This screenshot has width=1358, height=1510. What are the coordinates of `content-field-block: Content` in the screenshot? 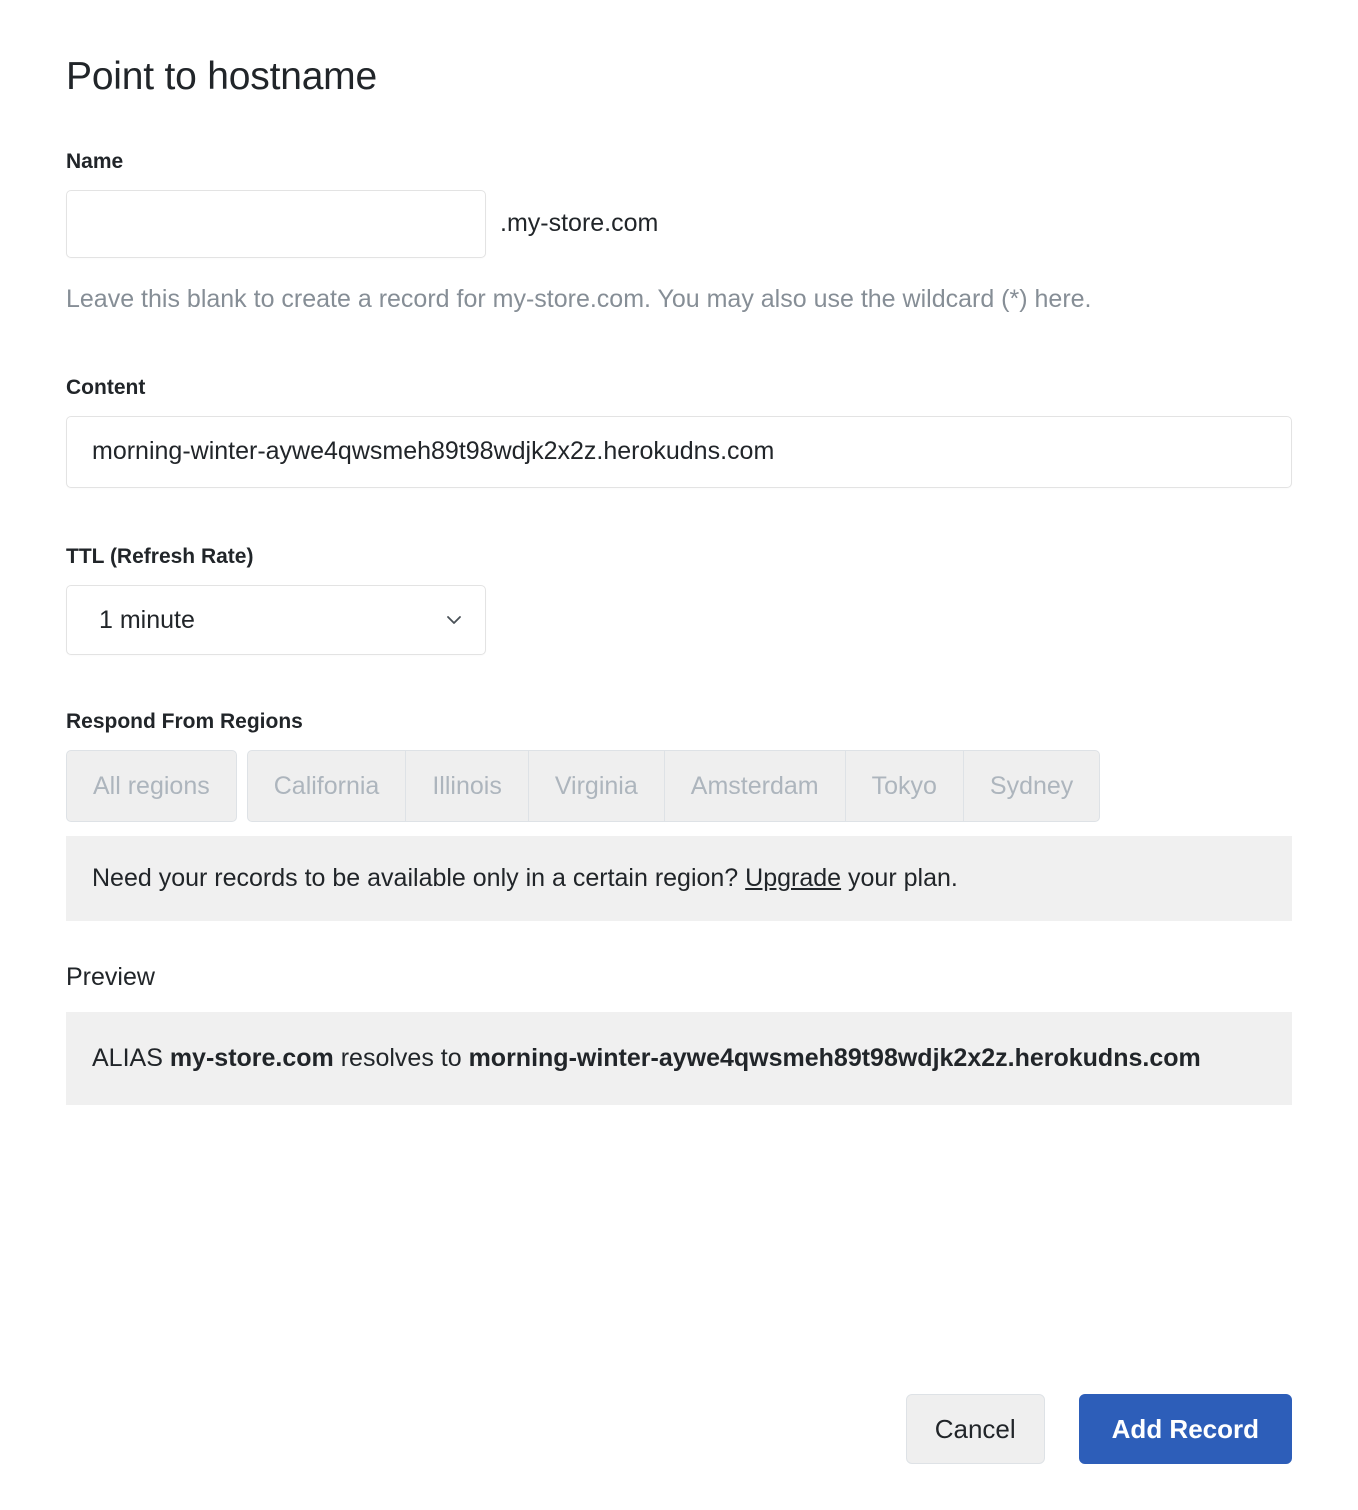 It's located at (679, 431).